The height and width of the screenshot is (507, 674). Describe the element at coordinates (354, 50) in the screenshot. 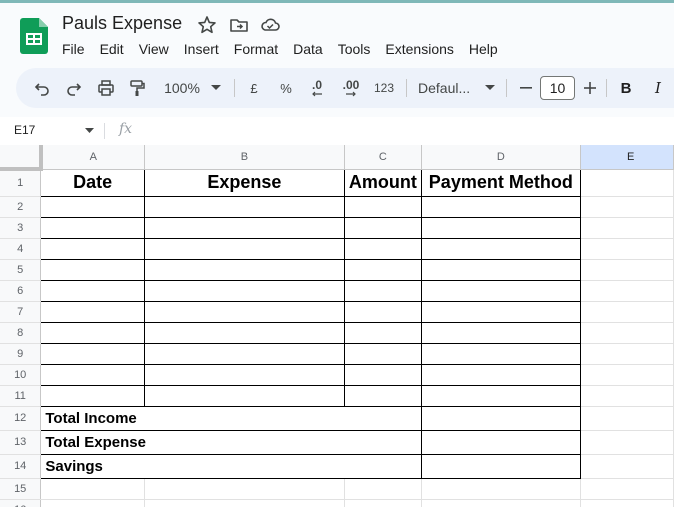

I see `menu-tools: Tools` at that location.